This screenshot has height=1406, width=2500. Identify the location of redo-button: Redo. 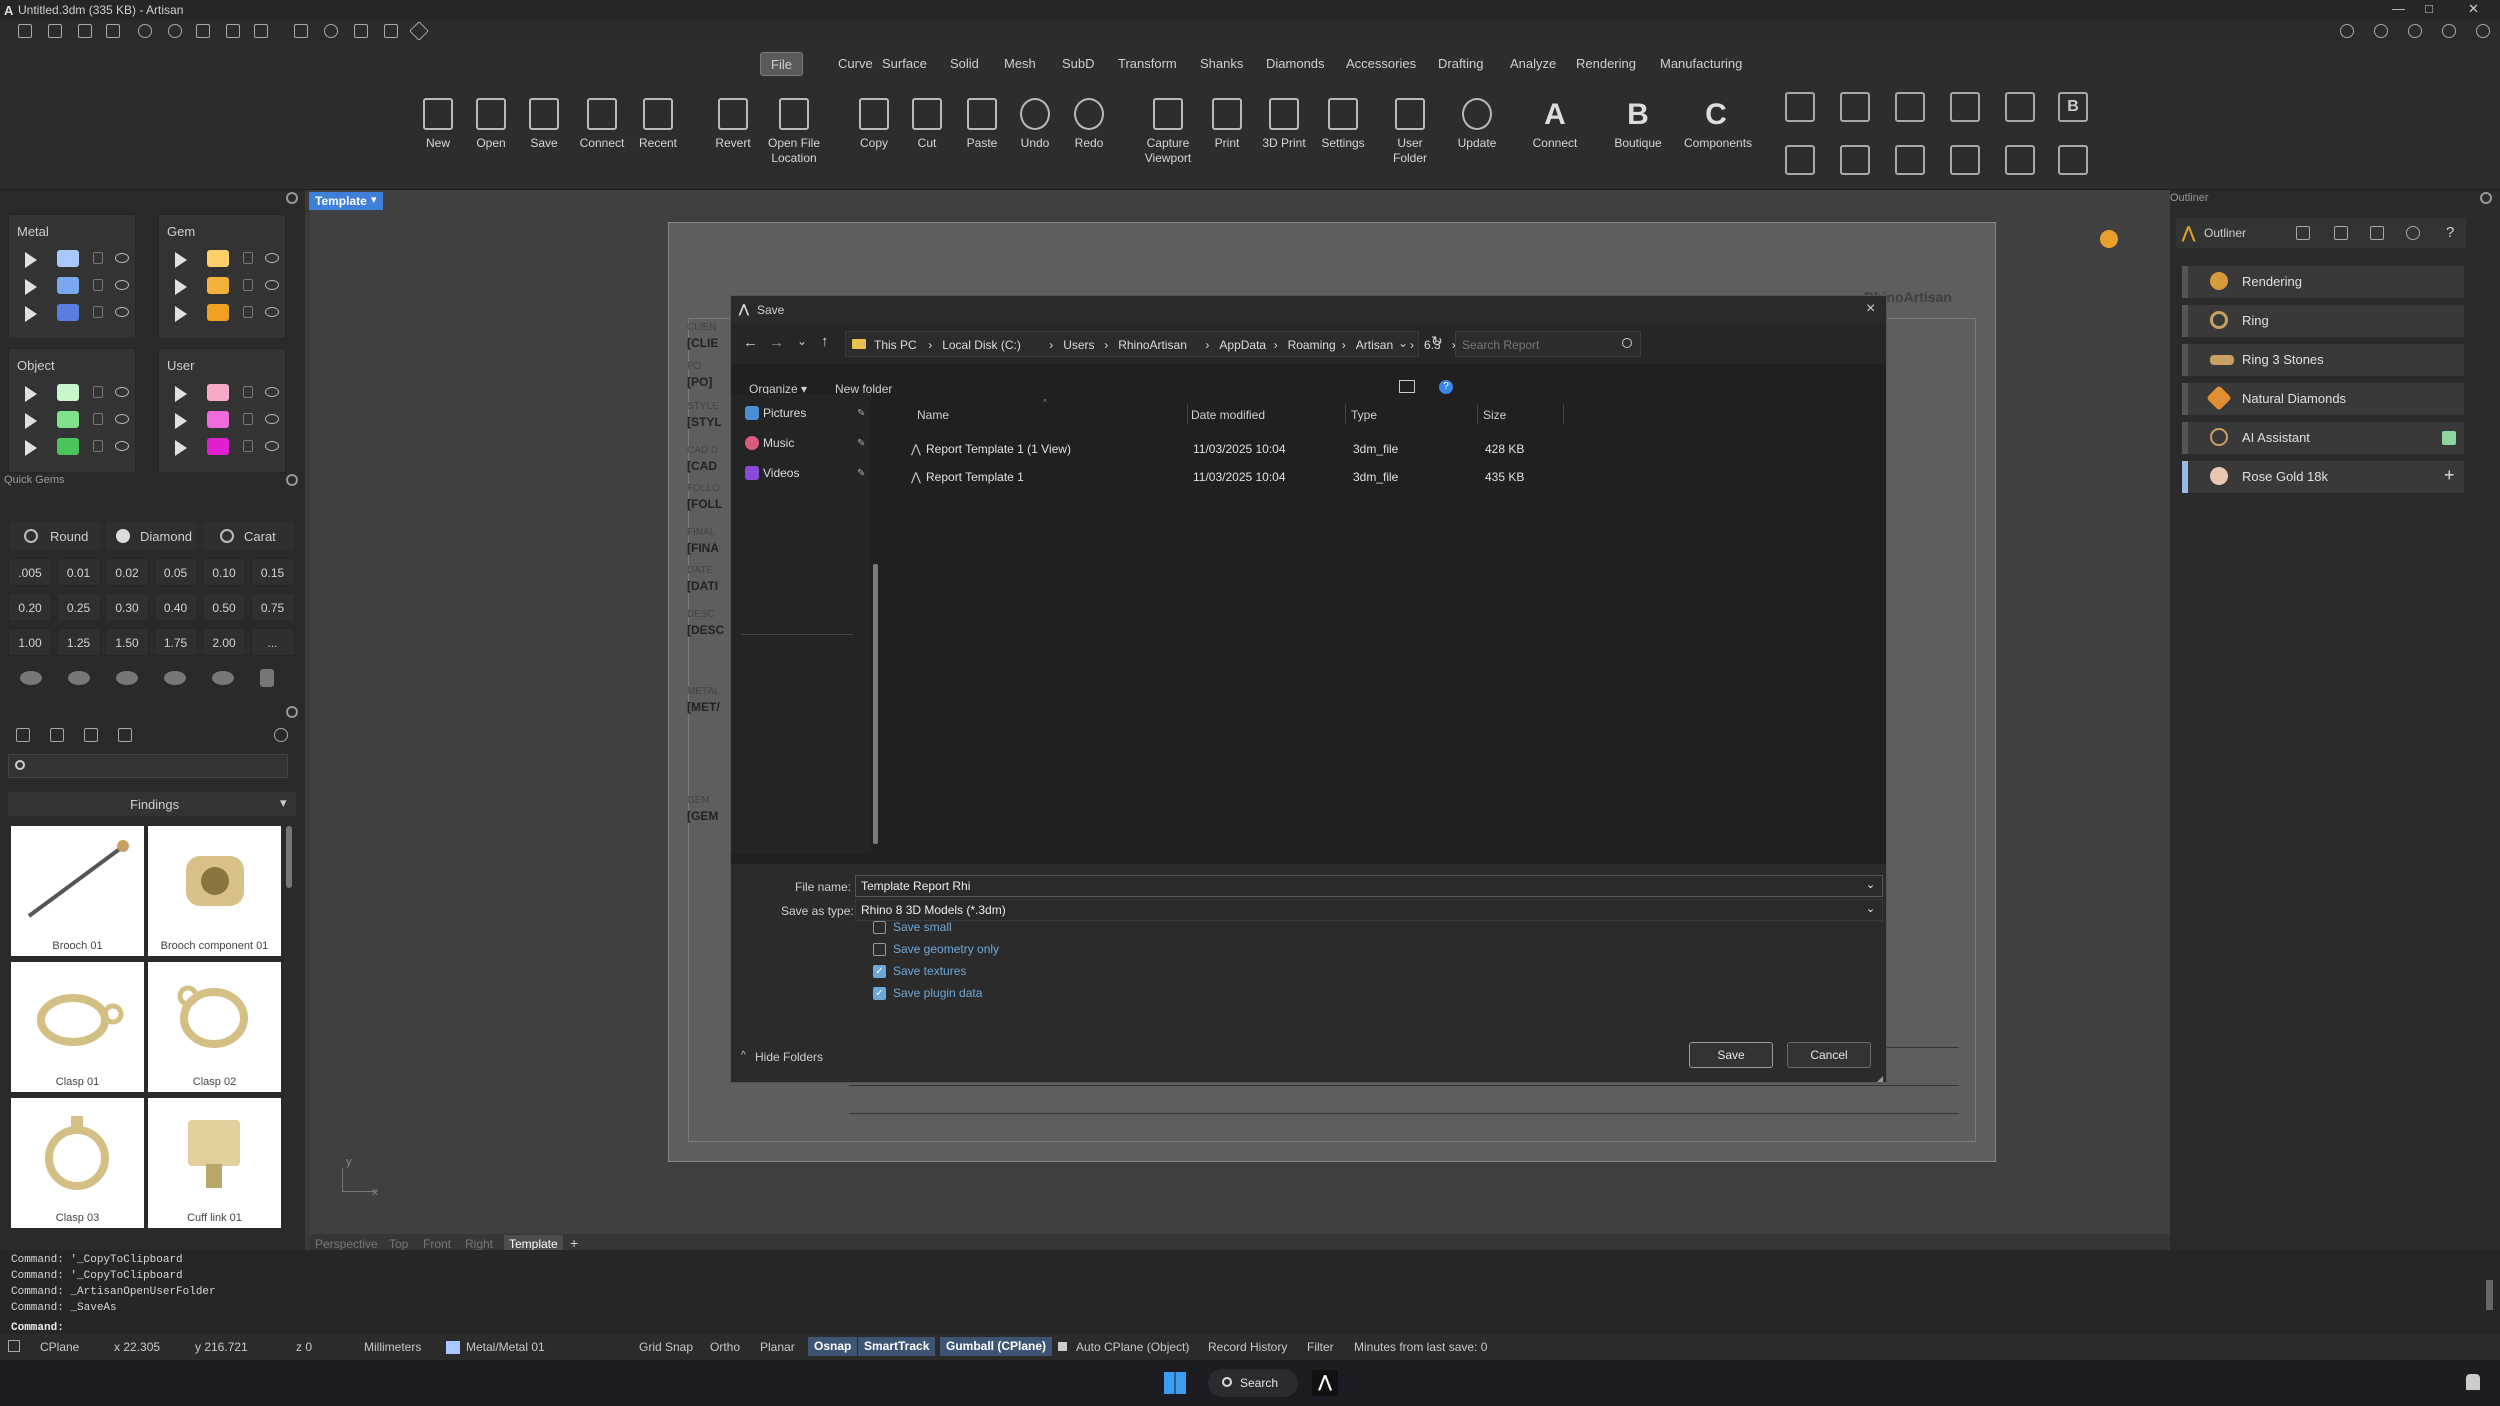
(1089, 134).